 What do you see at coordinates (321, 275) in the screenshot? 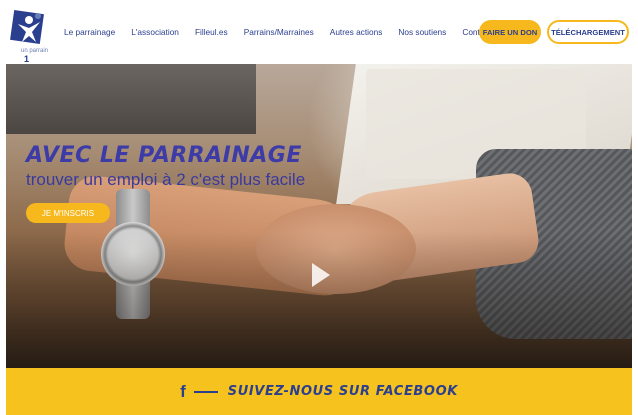
I see `play-icon` at bounding box center [321, 275].